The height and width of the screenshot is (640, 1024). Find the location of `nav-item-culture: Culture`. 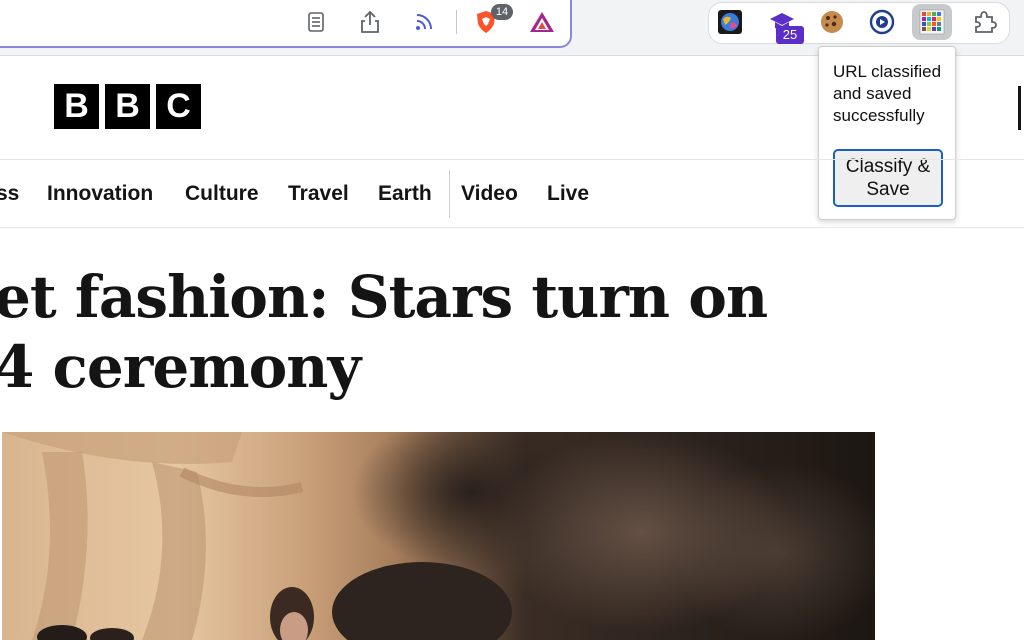

nav-item-culture: Culture is located at coordinates (222, 194).